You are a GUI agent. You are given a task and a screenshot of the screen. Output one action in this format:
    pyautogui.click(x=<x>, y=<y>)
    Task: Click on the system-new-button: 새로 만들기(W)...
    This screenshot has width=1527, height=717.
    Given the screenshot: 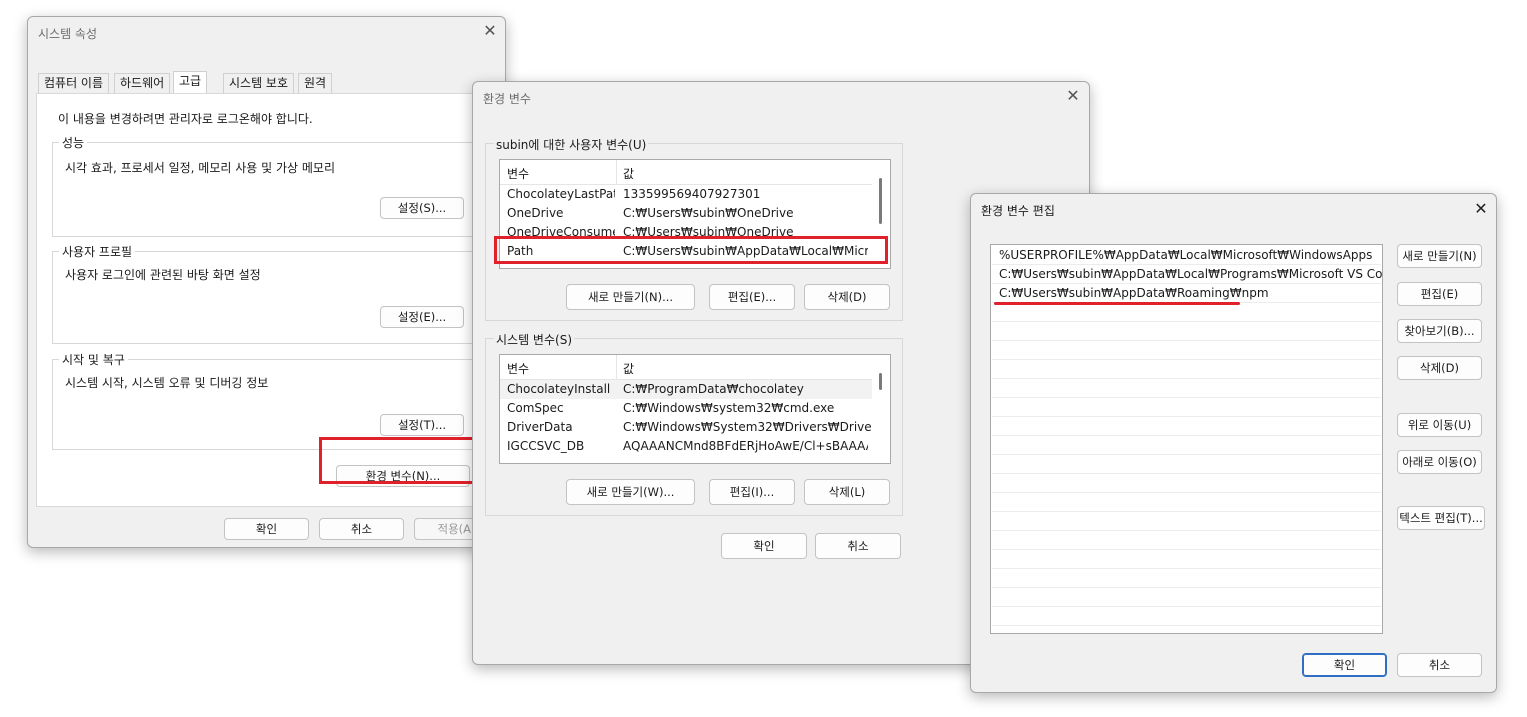 What is the action you would take?
    pyautogui.click(x=630, y=492)
    